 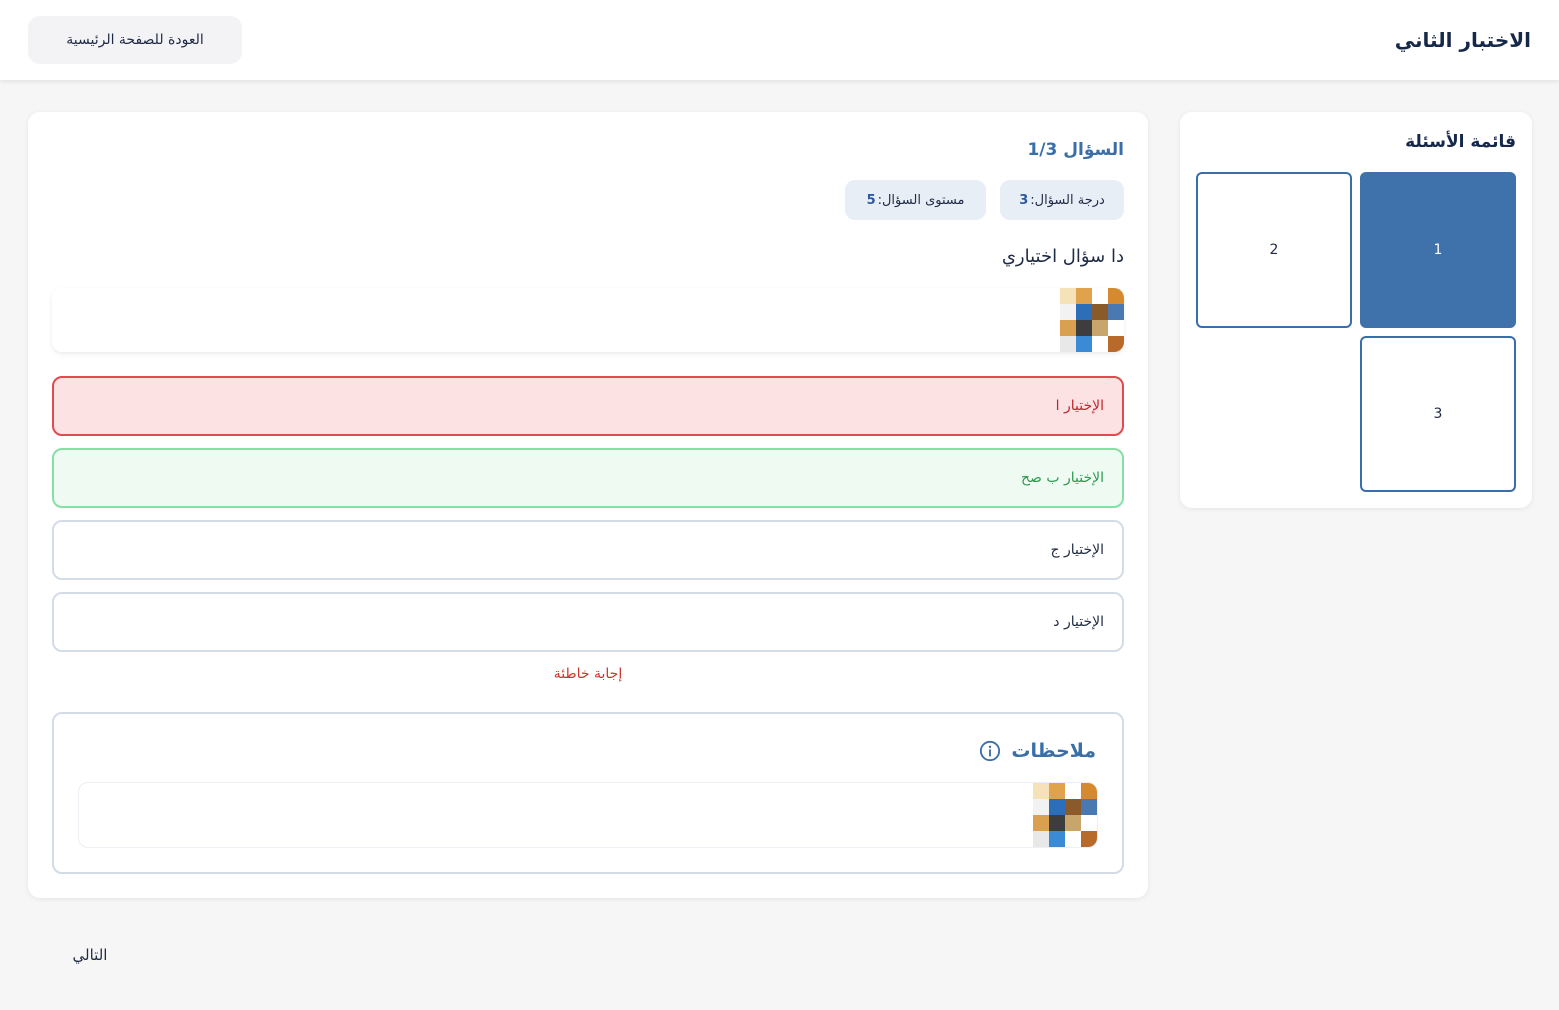 I want to click on notes-header: ملاحظات, so click(x=1037, y=751).